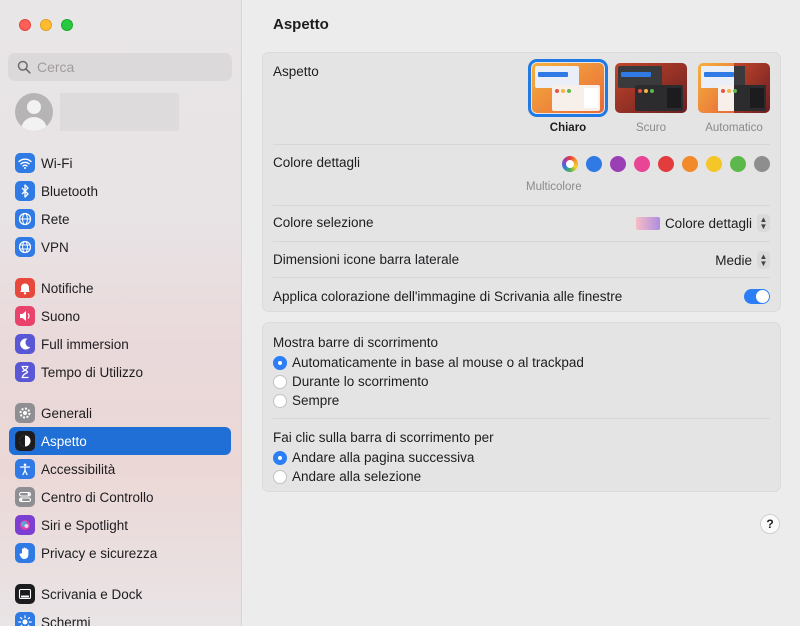 This screenshot has width=800, height=626. What do you see at coordinates (120, 247) in the screenshot?
I see `sidebar-item-vpn: VPN` at bounding box center [120, 247].